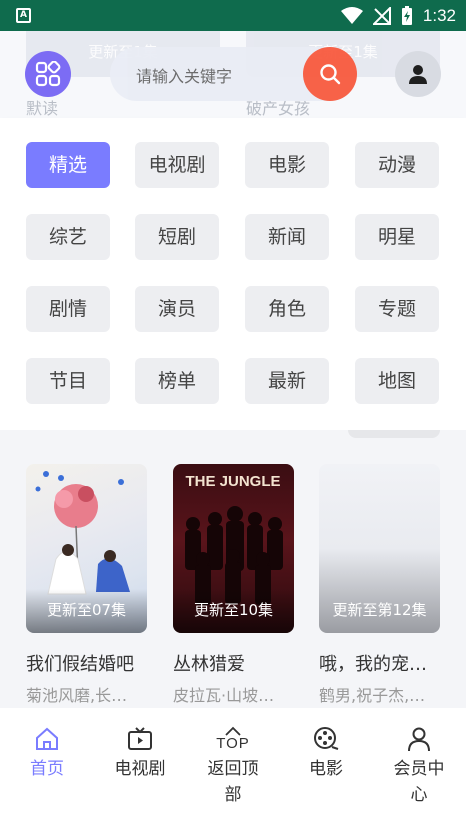 This screenshot has height=828, width=466. What do you see at coordinates (326, 769) in the screenshot?
I see `nav-label: 电影` at bounding box center [326, 769].